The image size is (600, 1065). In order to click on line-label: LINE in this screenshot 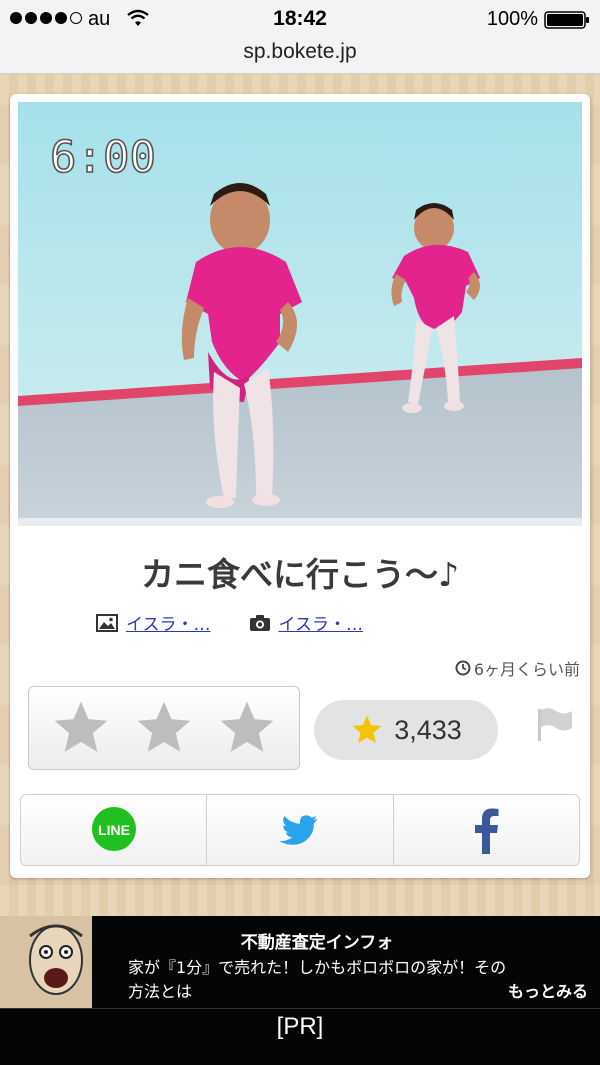, I will do `click(114, 830)`.